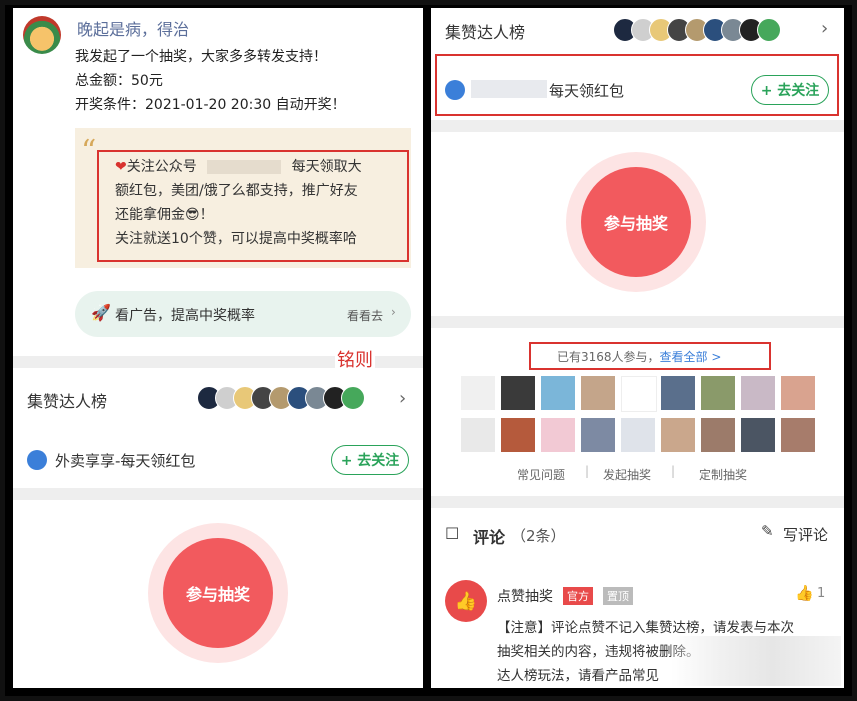  Describe the element at coordinates (586, 90) in the screenshot. I see `account-name-suffix: 每天领红包` at that location.